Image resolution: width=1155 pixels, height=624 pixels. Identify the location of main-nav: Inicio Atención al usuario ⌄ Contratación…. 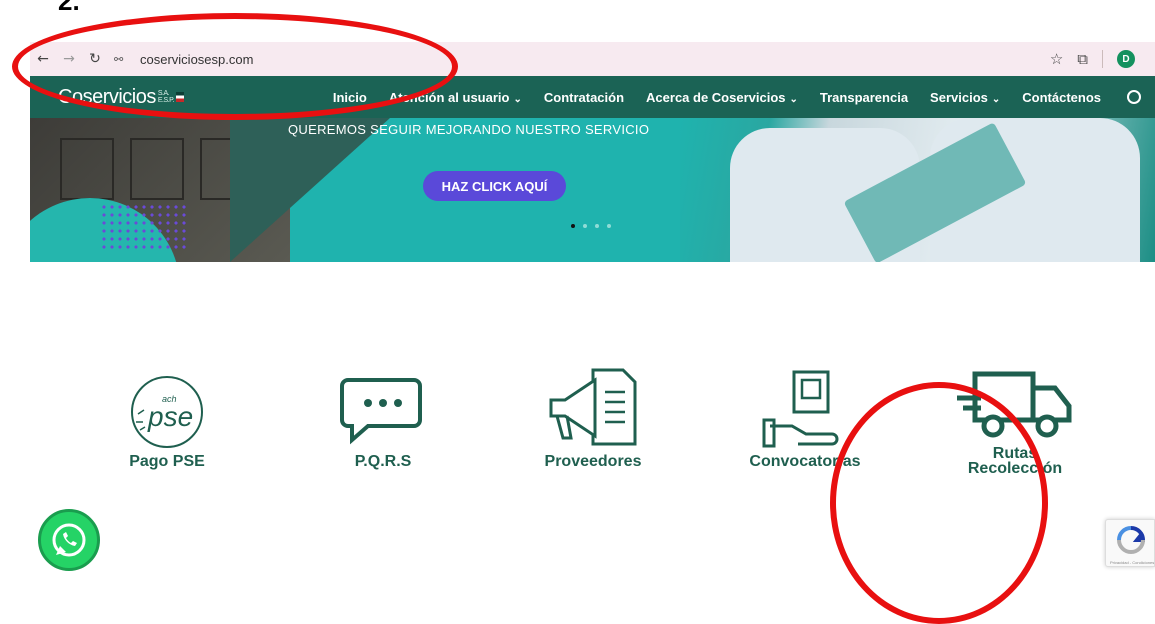
(744, 97).